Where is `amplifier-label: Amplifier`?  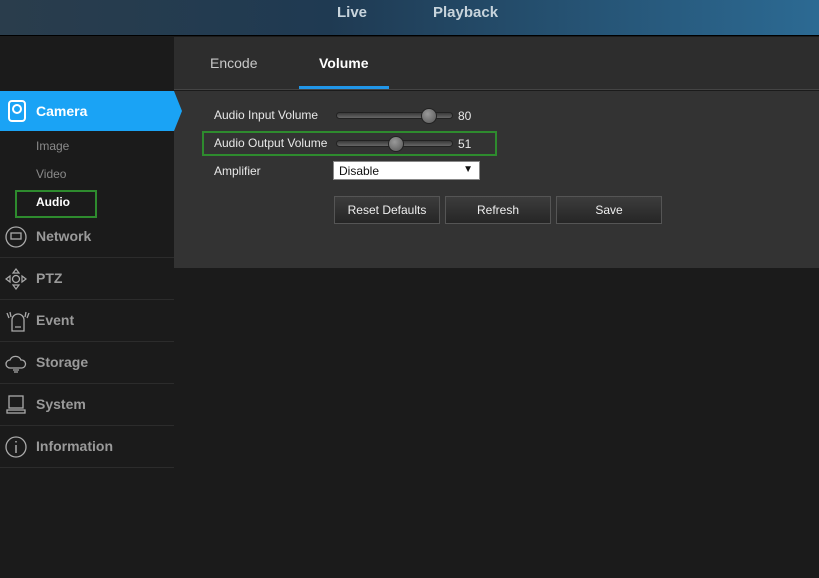
amplifier-label: Amplifier is located at coordinates (237, 171).